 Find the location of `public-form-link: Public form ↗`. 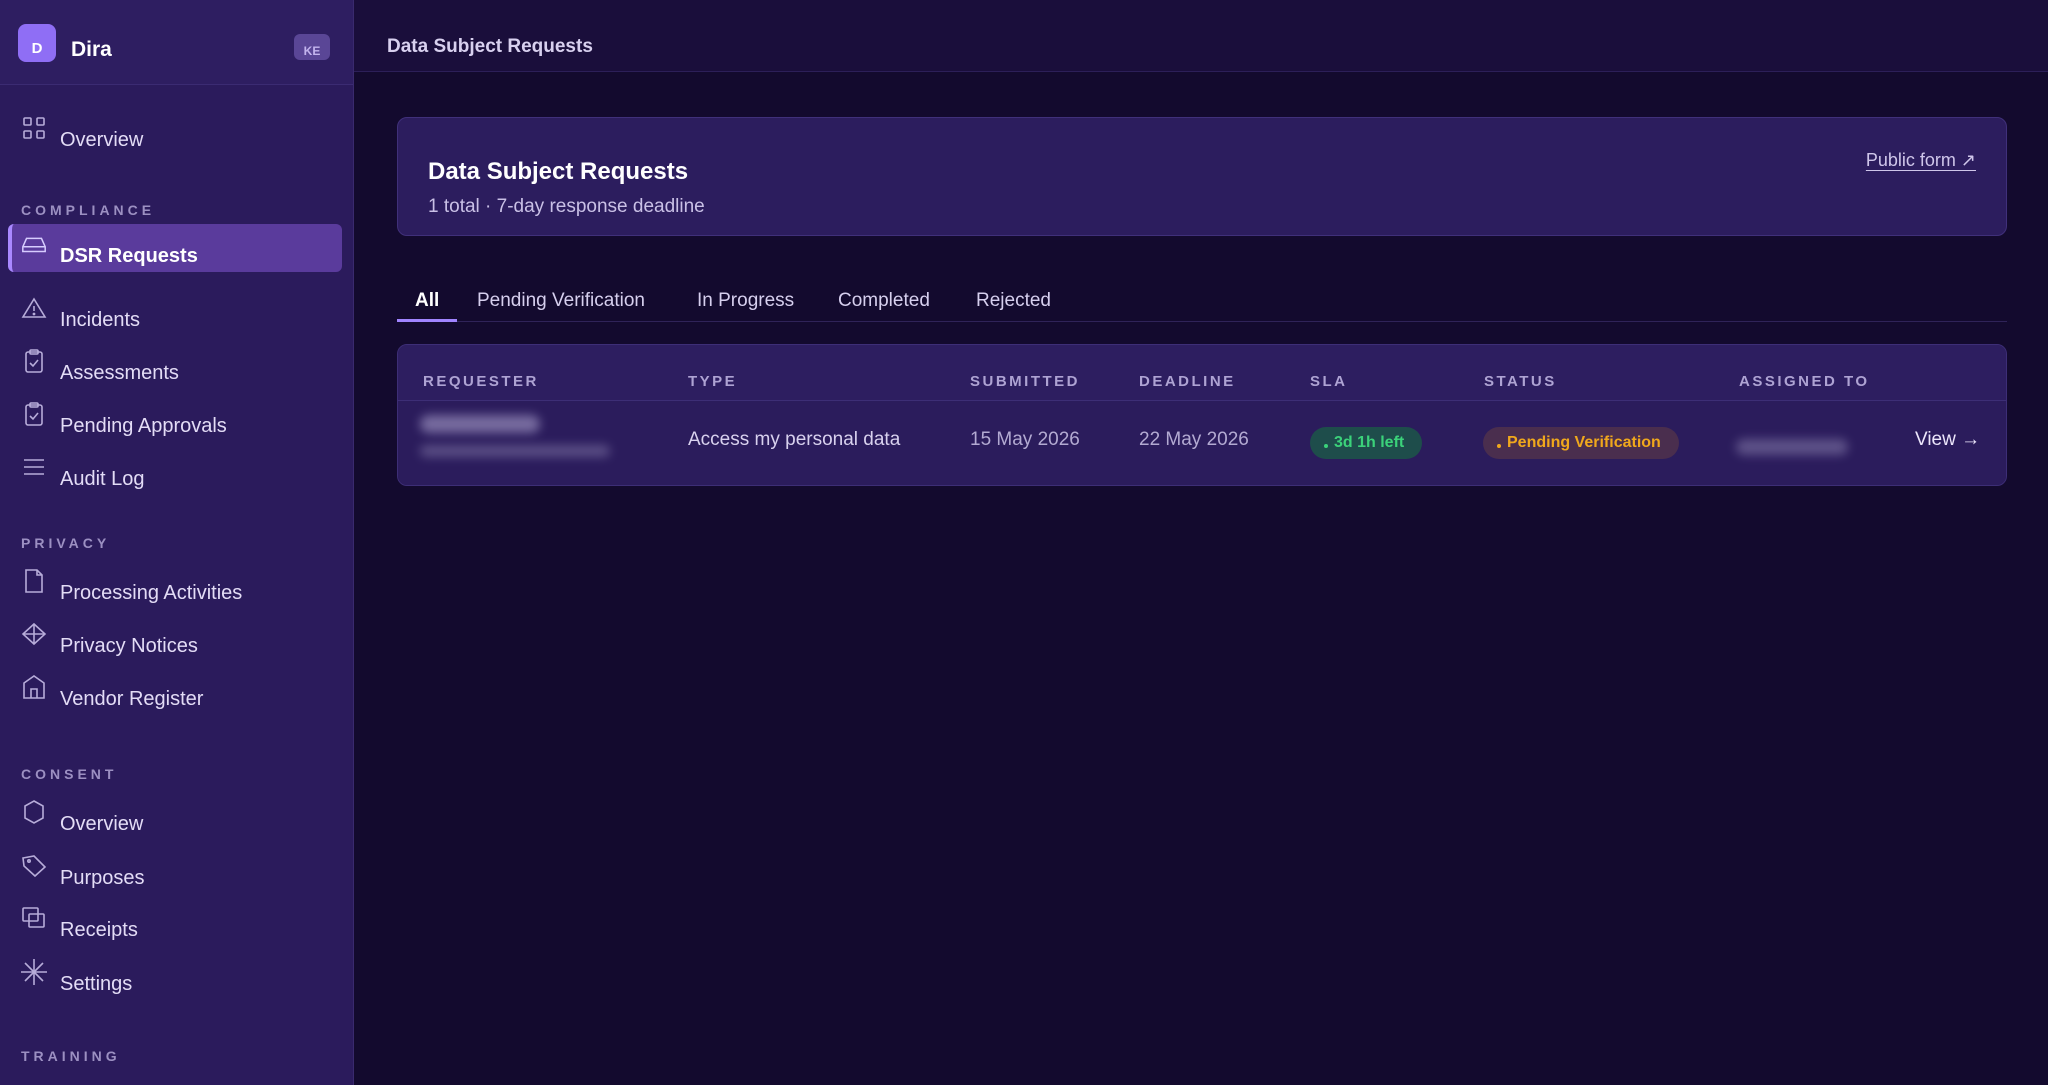

public-form-link: Public form ↗ is located at coordinates (1921, 160).